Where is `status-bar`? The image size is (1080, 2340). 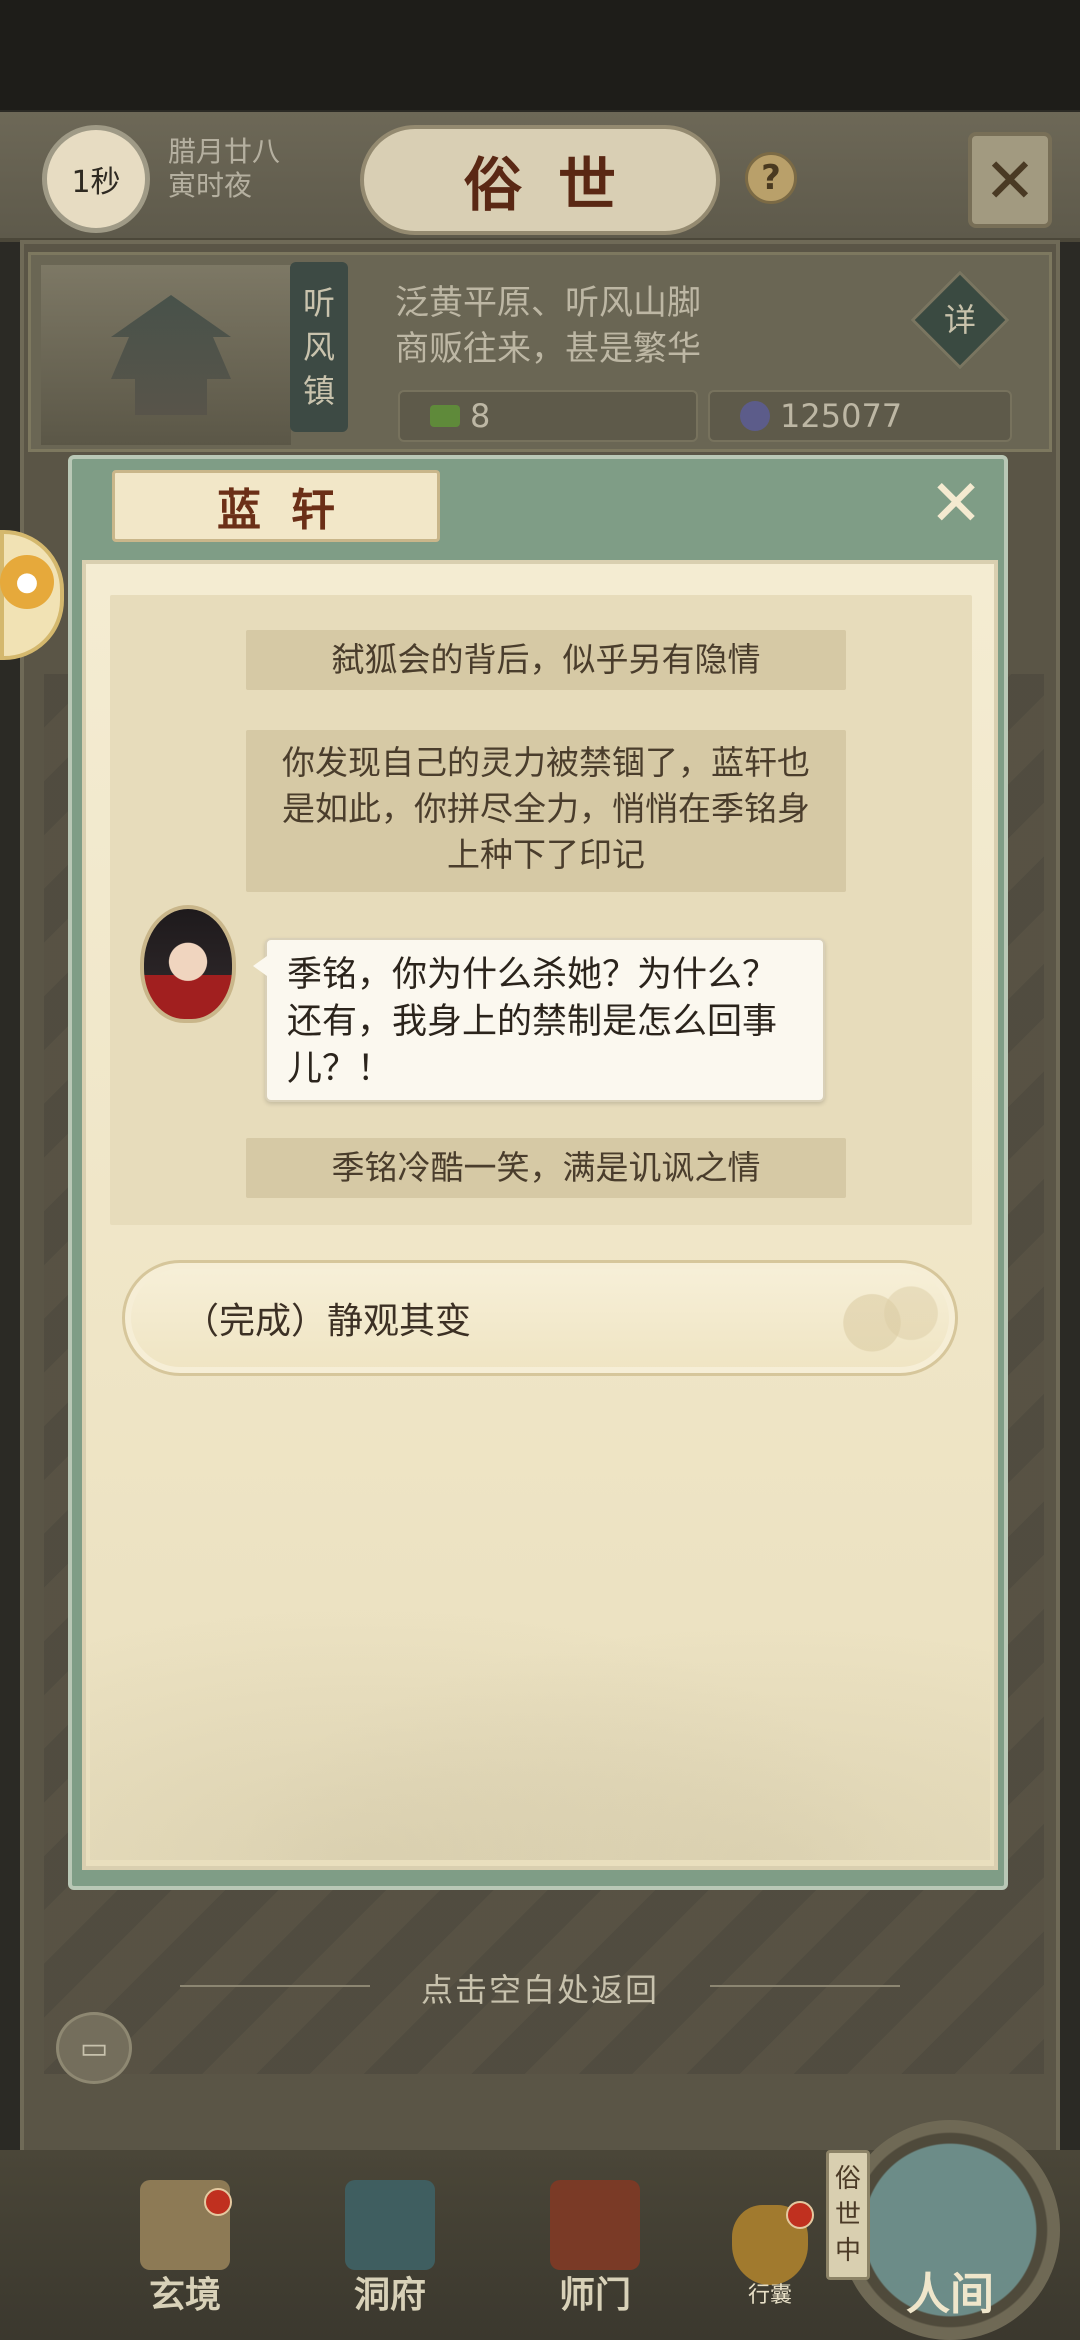 status-bar is located at coordinates (540, 55).